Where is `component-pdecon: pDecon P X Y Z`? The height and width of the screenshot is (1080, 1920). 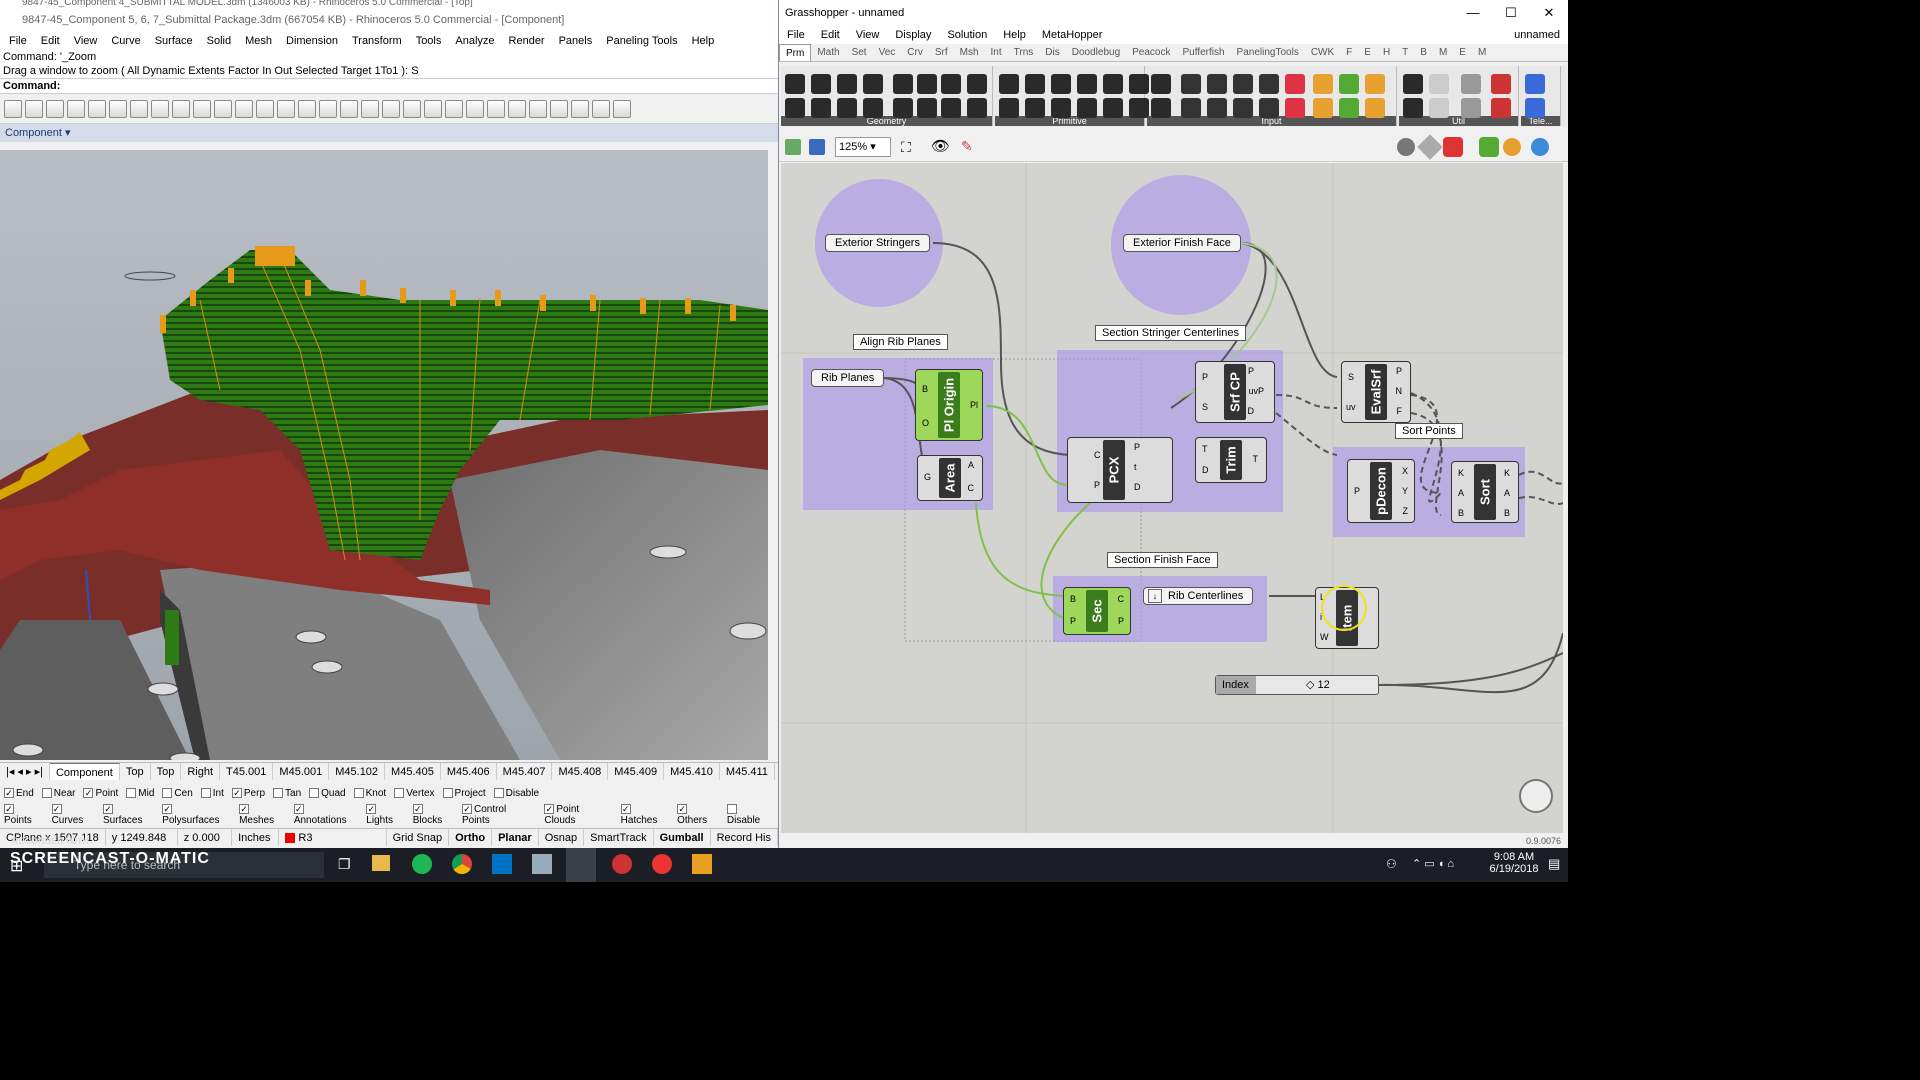 component-pdecon: pDecon P X Y Z is located at coordinates (1381, 491).